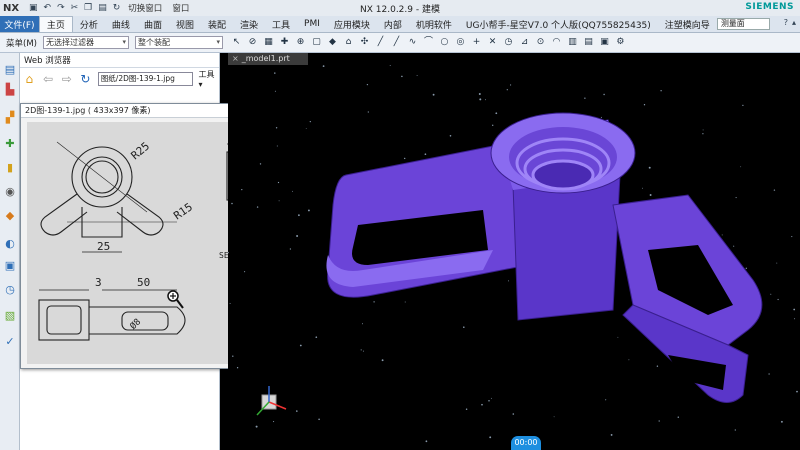 Image resolution: width=800 pixels, height=450 pixels. Describe the element at coordinates (556, 42) in the screenshot. I see `arc-icon: ◠` at that location.